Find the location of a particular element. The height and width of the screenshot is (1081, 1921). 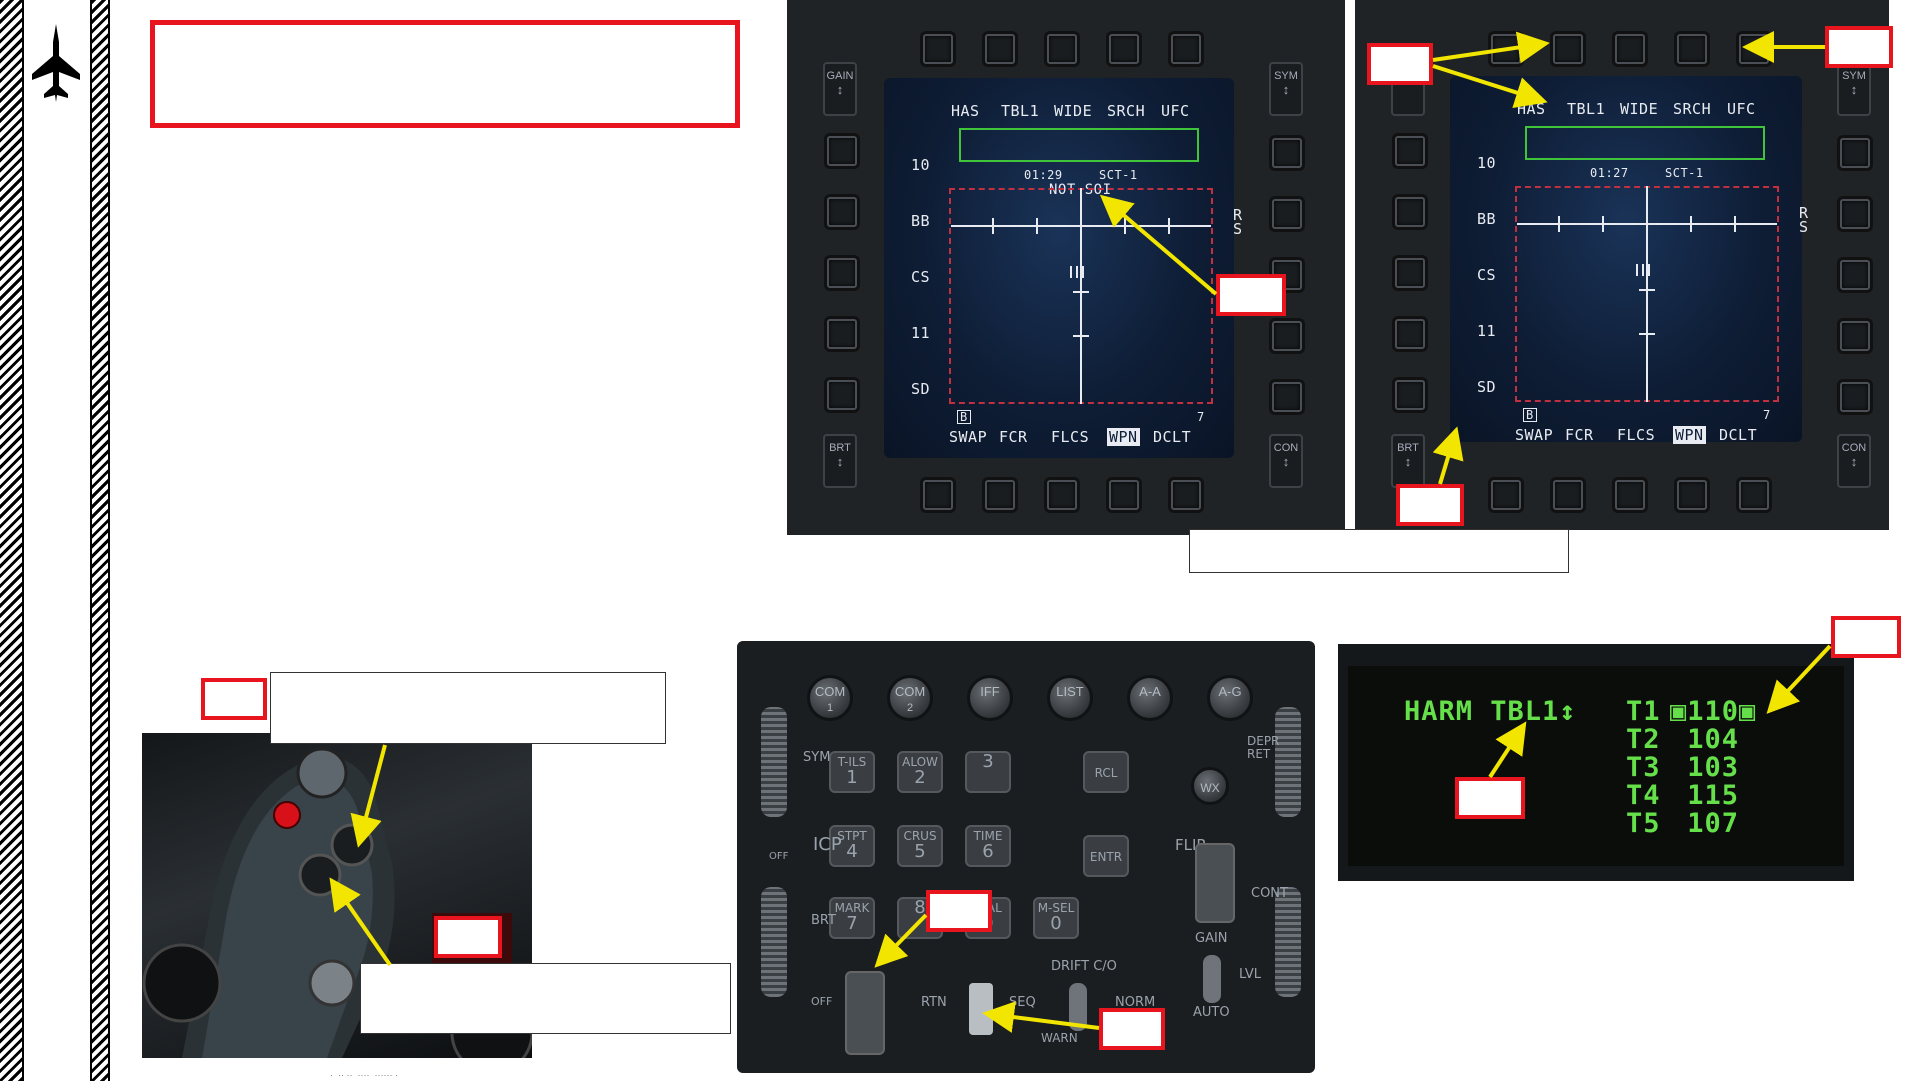

arrow-stick-top is located at coordinates (368, 796).